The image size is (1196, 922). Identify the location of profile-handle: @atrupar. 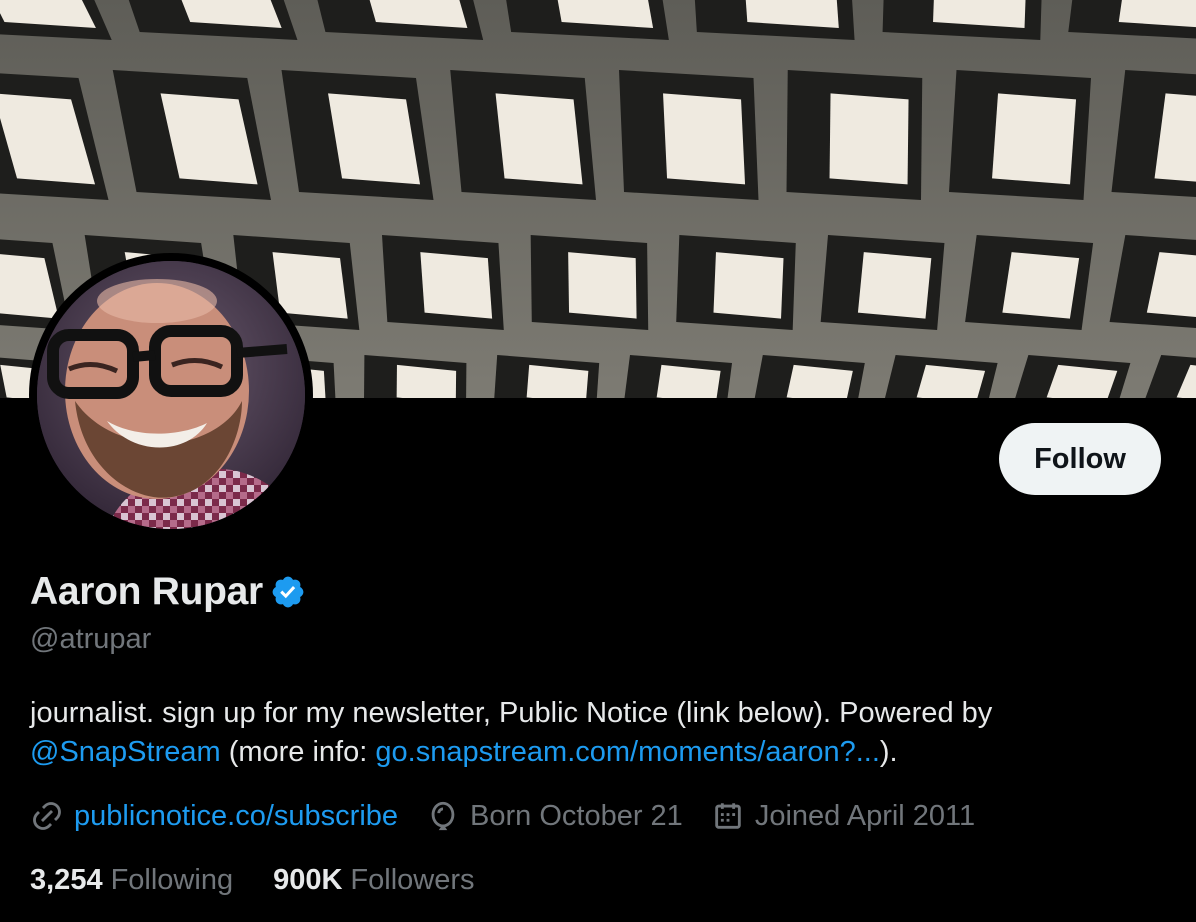
(91, 639).